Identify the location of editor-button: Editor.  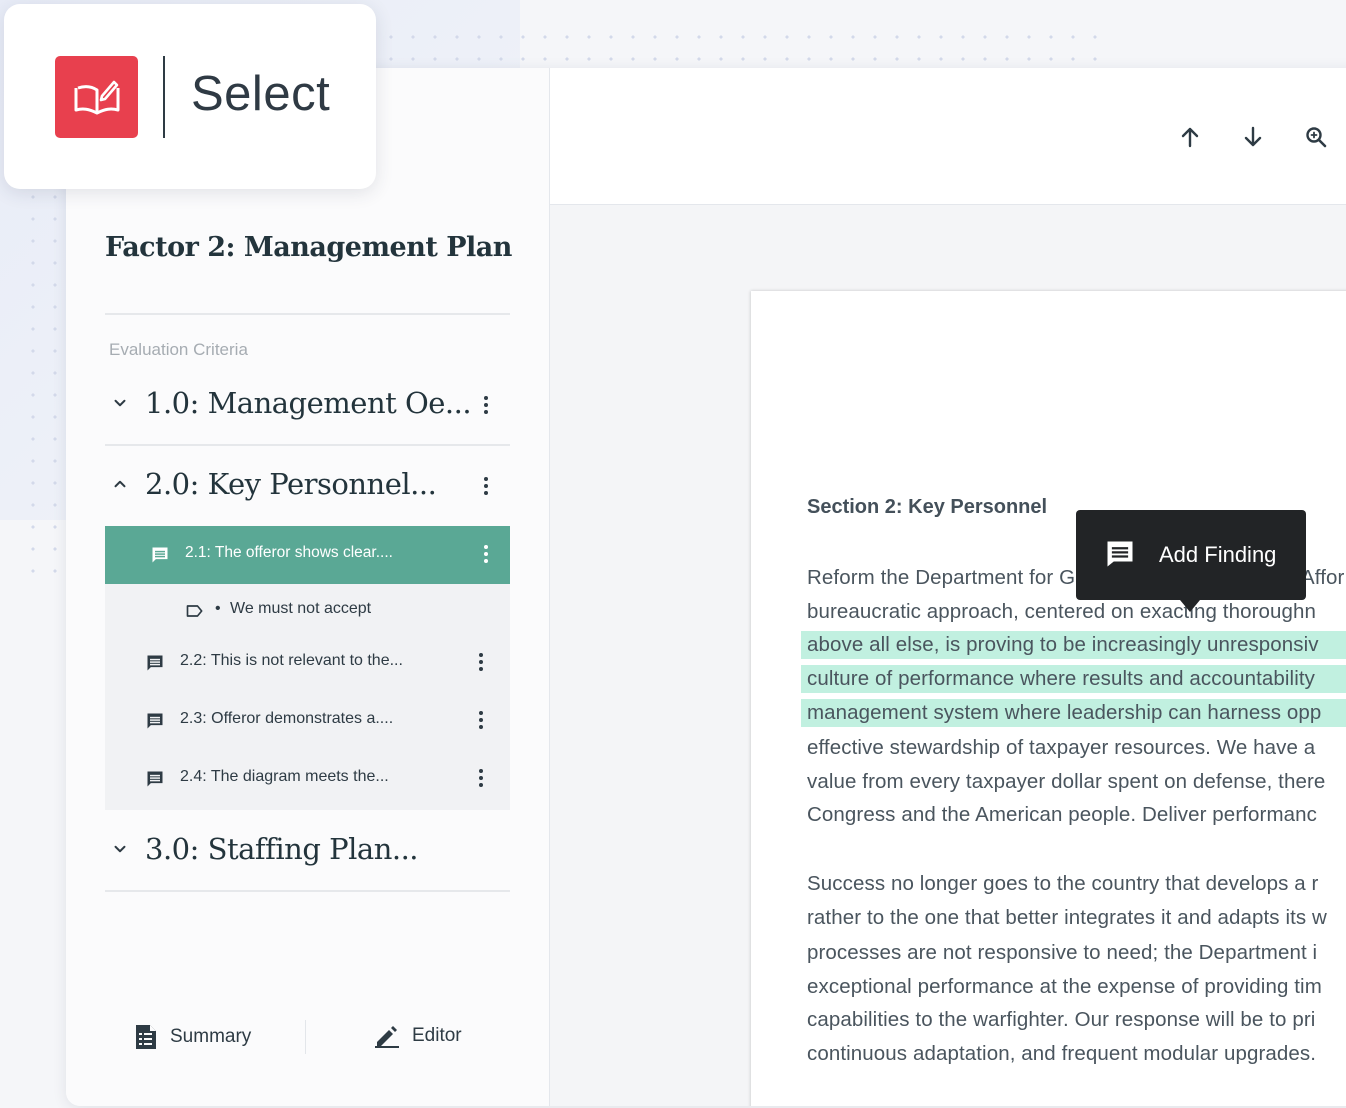
(418, 1036).